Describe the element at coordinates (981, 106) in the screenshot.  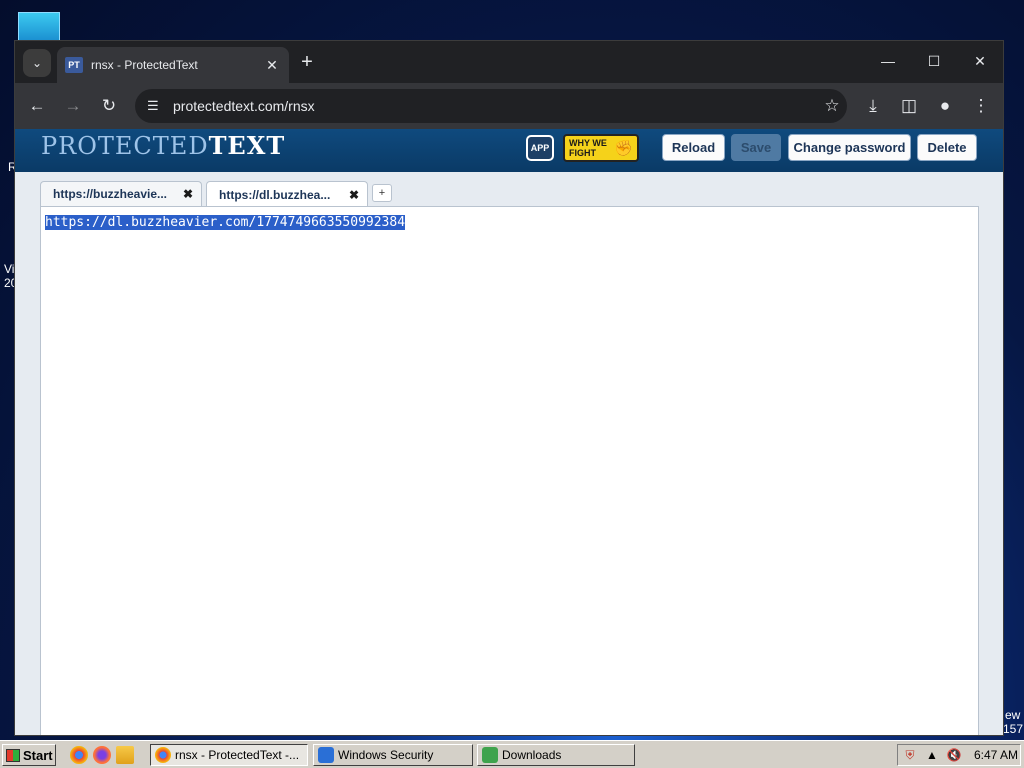
I see `menu-dots-icon: ⋮` at that location.